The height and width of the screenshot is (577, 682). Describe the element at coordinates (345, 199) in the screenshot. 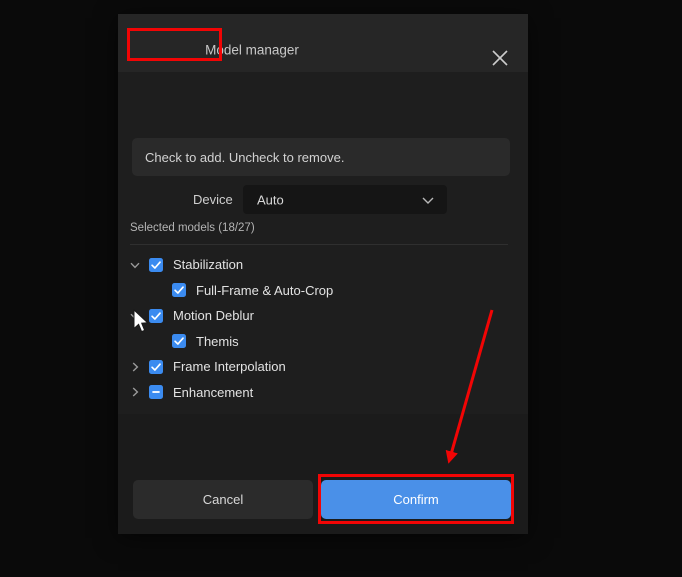

I see `device-select: Auto` at that location.